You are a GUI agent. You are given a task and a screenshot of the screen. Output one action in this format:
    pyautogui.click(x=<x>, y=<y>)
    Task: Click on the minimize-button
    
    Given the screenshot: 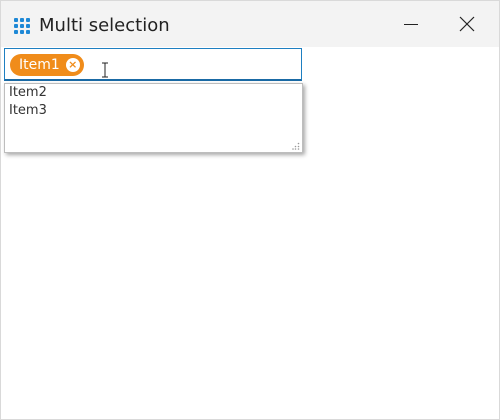 What is the action you would take?
    pyautogui.click(x=411, y=24)
    